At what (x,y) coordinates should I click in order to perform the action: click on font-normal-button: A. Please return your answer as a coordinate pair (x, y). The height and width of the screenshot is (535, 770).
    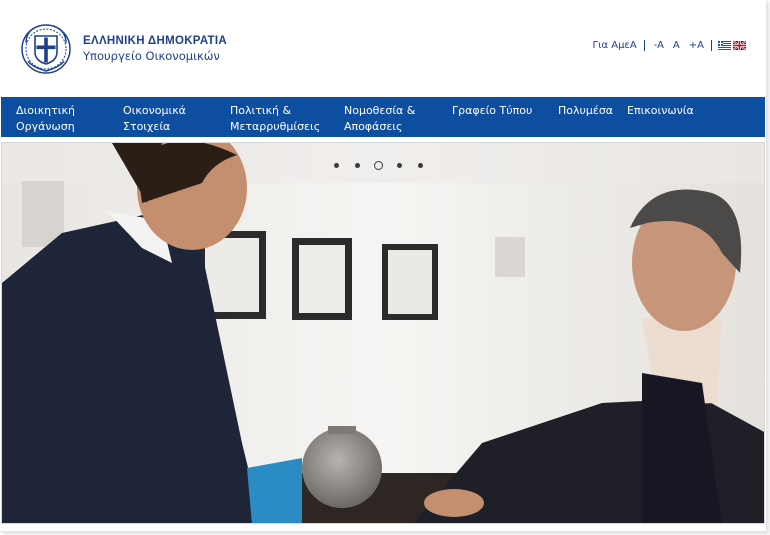
    Looking at the image, I should click on (676, 45).